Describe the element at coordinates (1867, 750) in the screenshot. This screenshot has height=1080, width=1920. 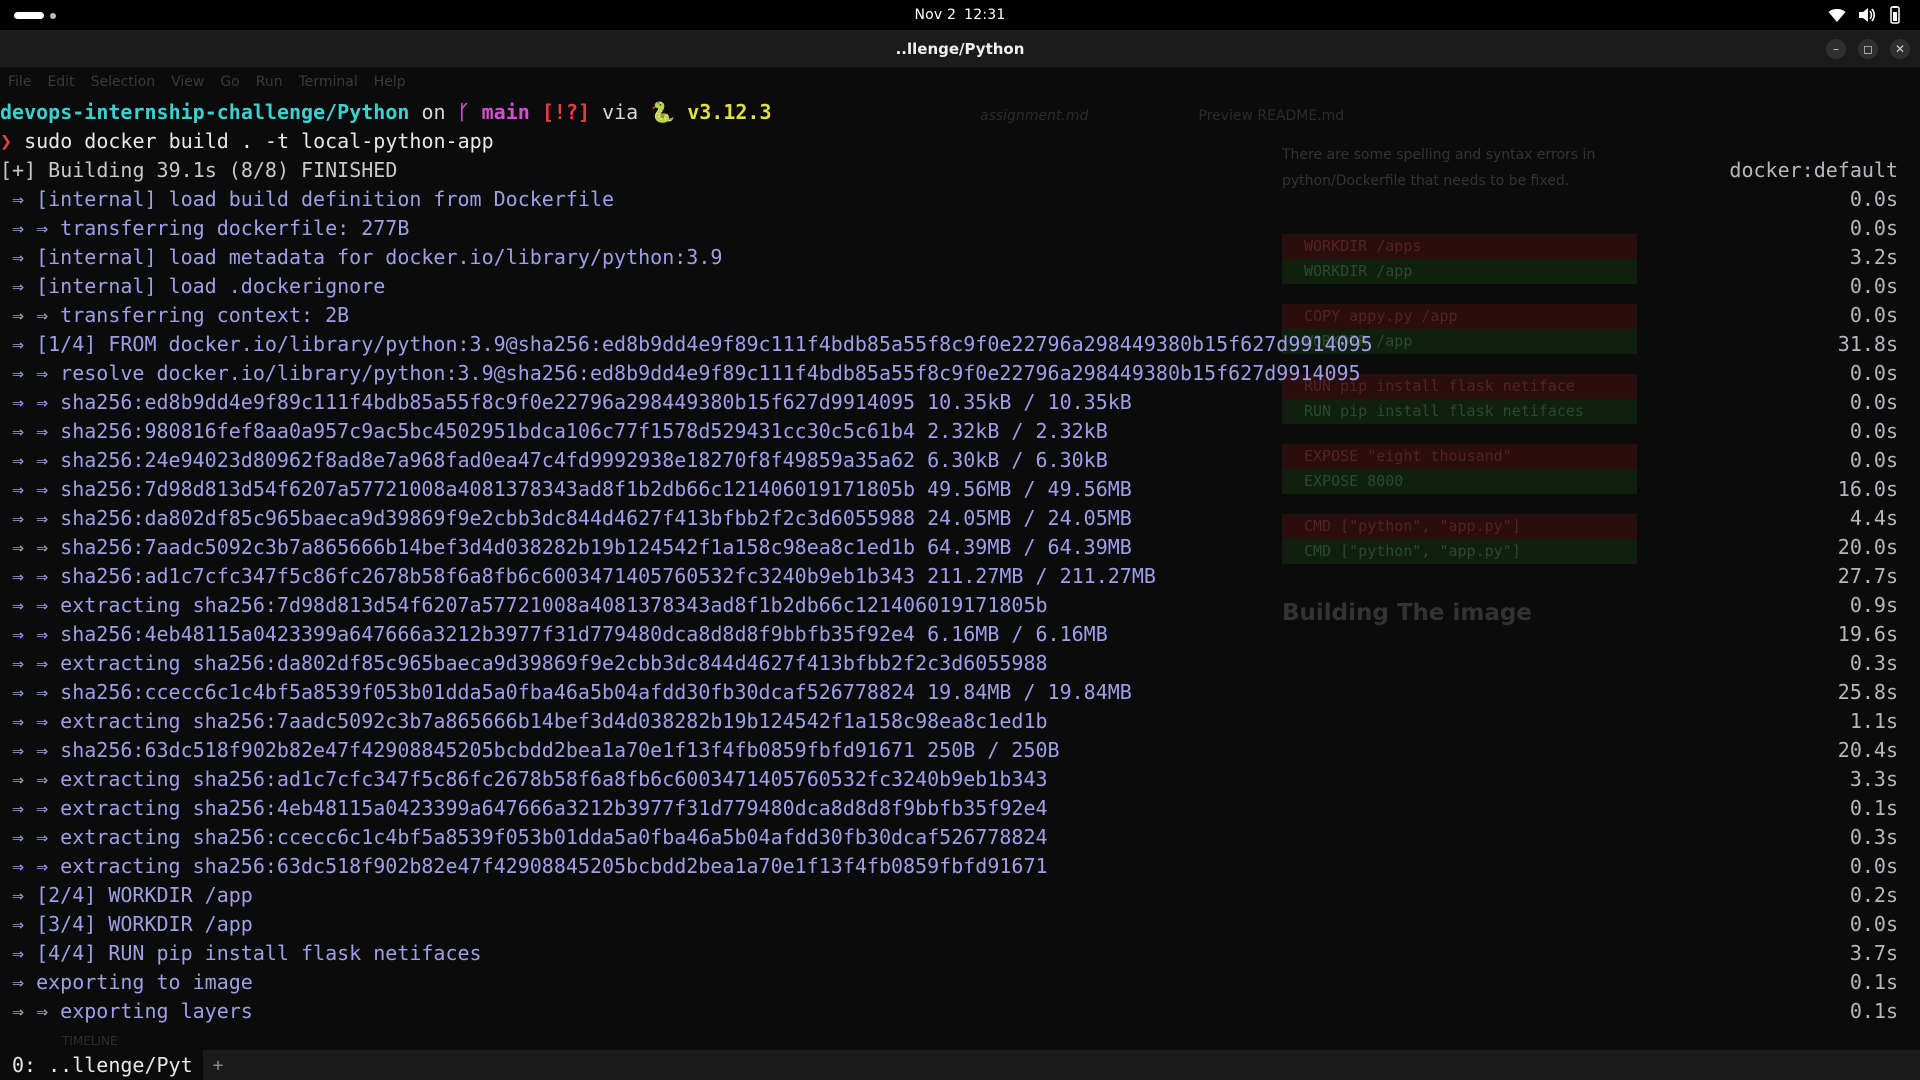
I see `build-step-time: 20.4s` at that location.